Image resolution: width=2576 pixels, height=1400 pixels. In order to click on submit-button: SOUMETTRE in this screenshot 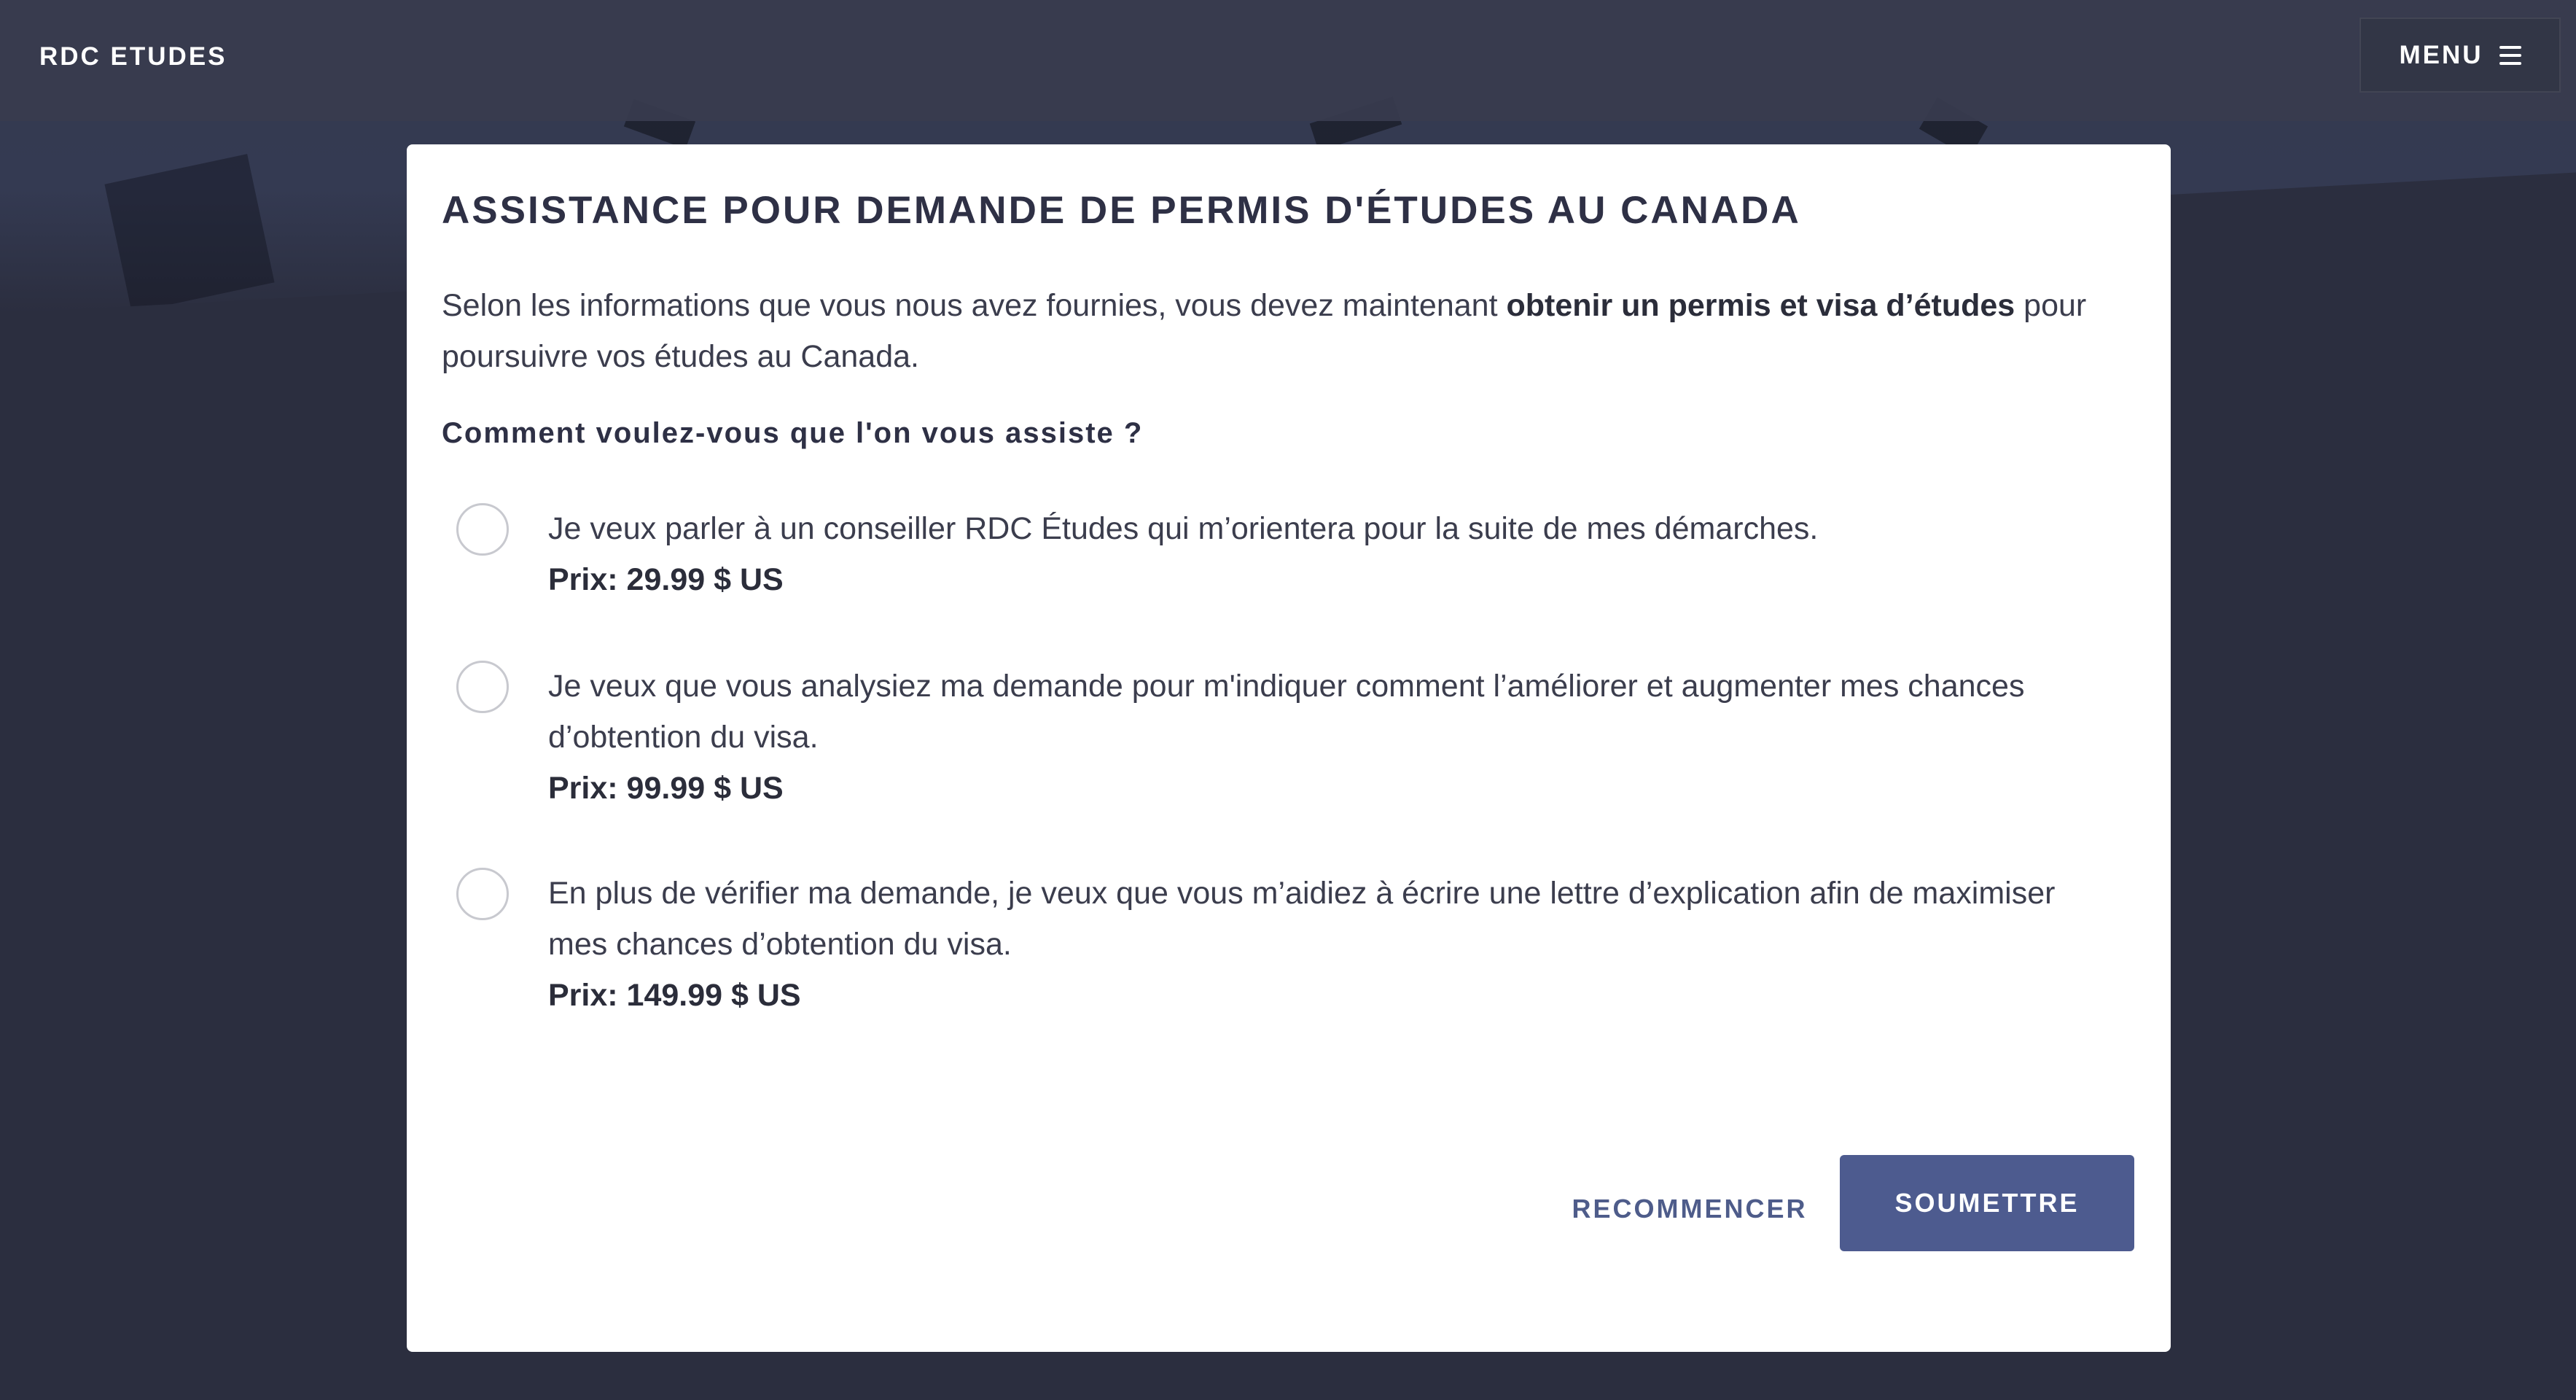, I will do `click(1987, 1203)`.